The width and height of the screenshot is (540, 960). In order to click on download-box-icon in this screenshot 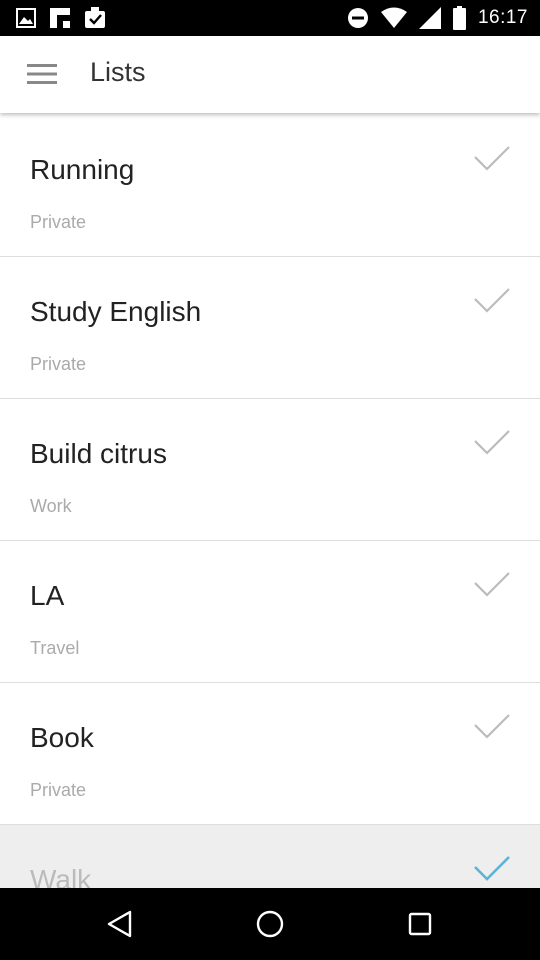, I will do `click(95, 18)`.